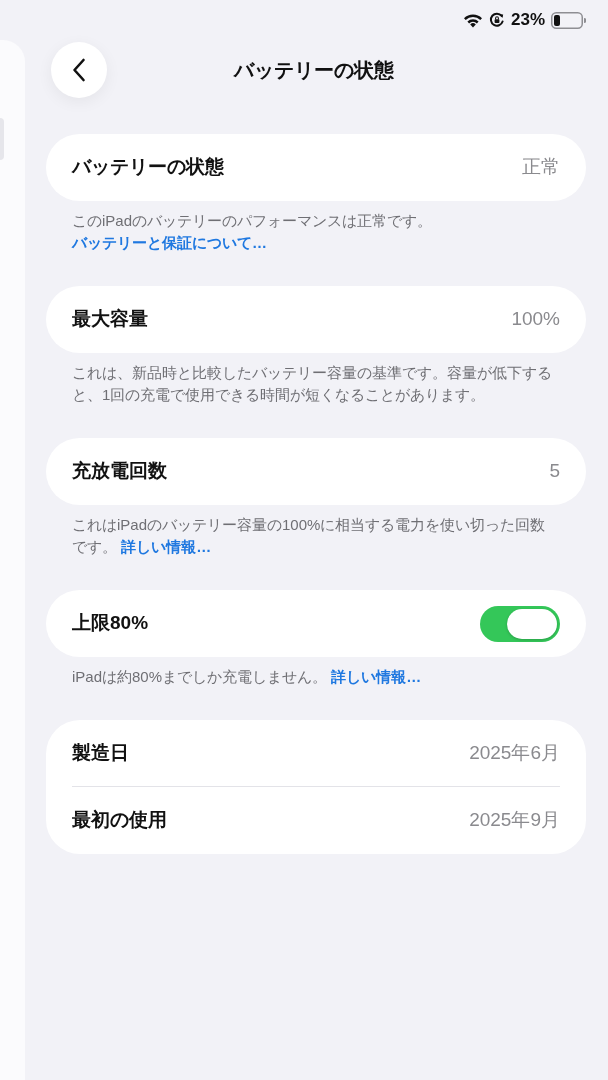  I want to click on row-value: 2025年6月, so click(514, 752).